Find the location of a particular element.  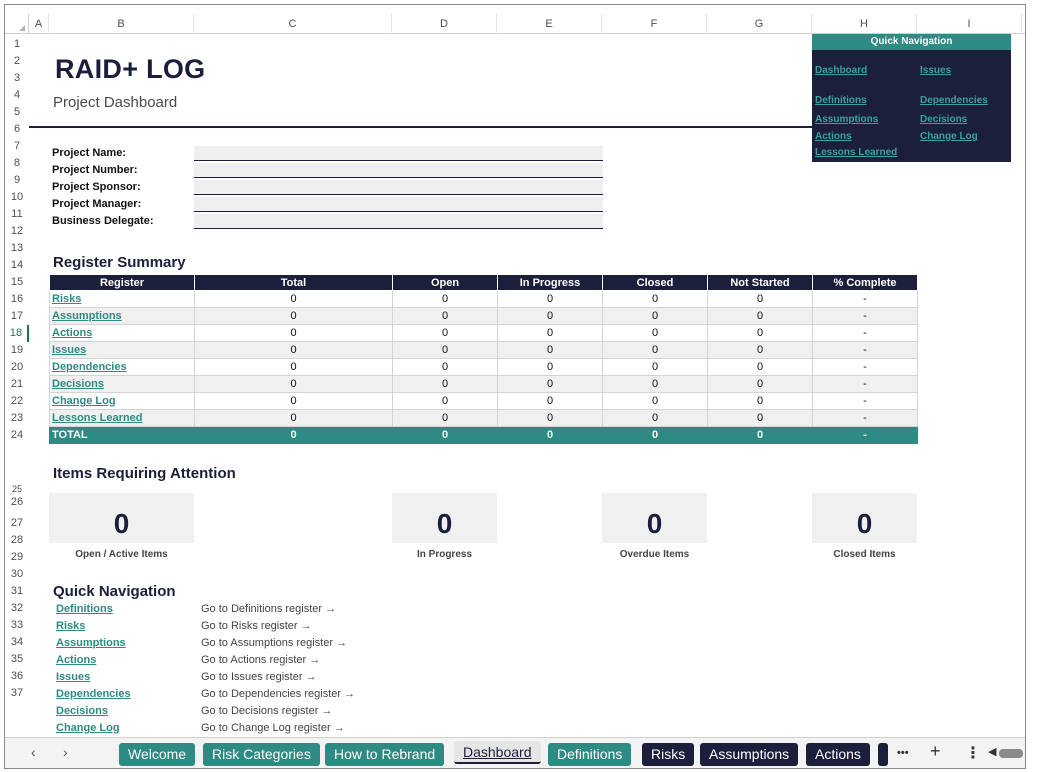

row-header-23: 23 is located at coordinates (17, 418).